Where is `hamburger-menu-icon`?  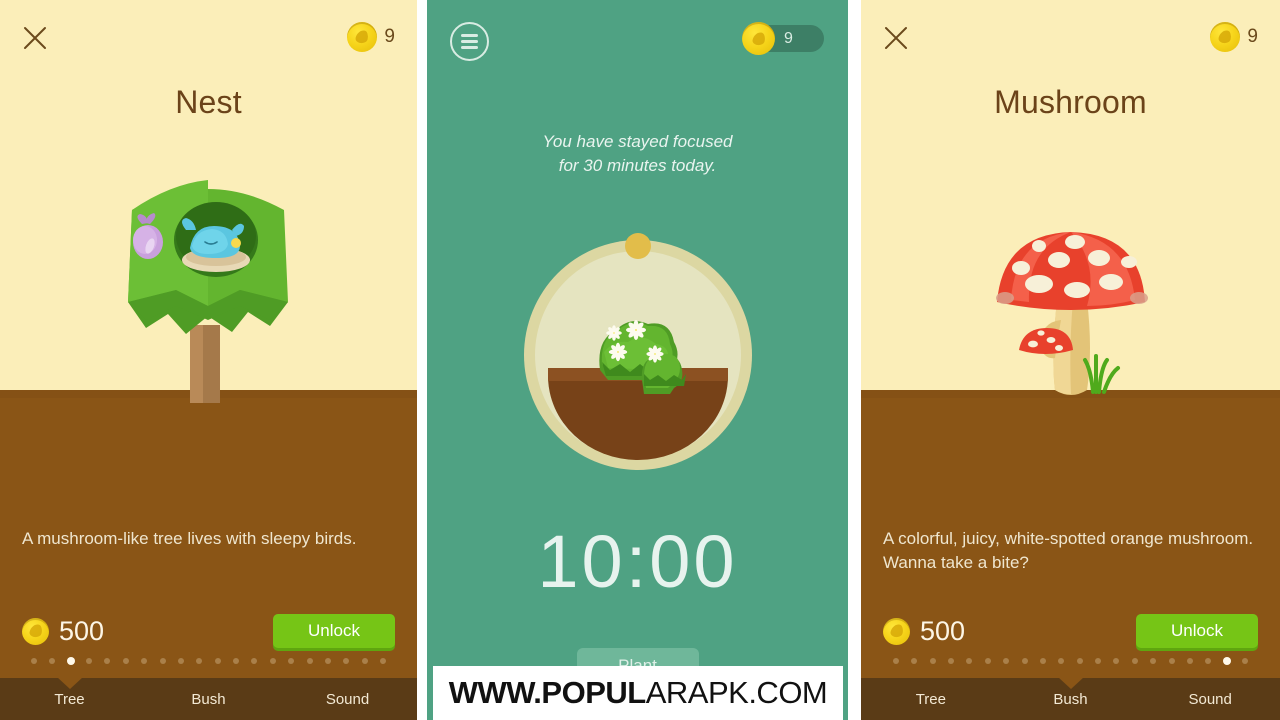 hamburger-menu-icon is located at coordinates (469, 41).